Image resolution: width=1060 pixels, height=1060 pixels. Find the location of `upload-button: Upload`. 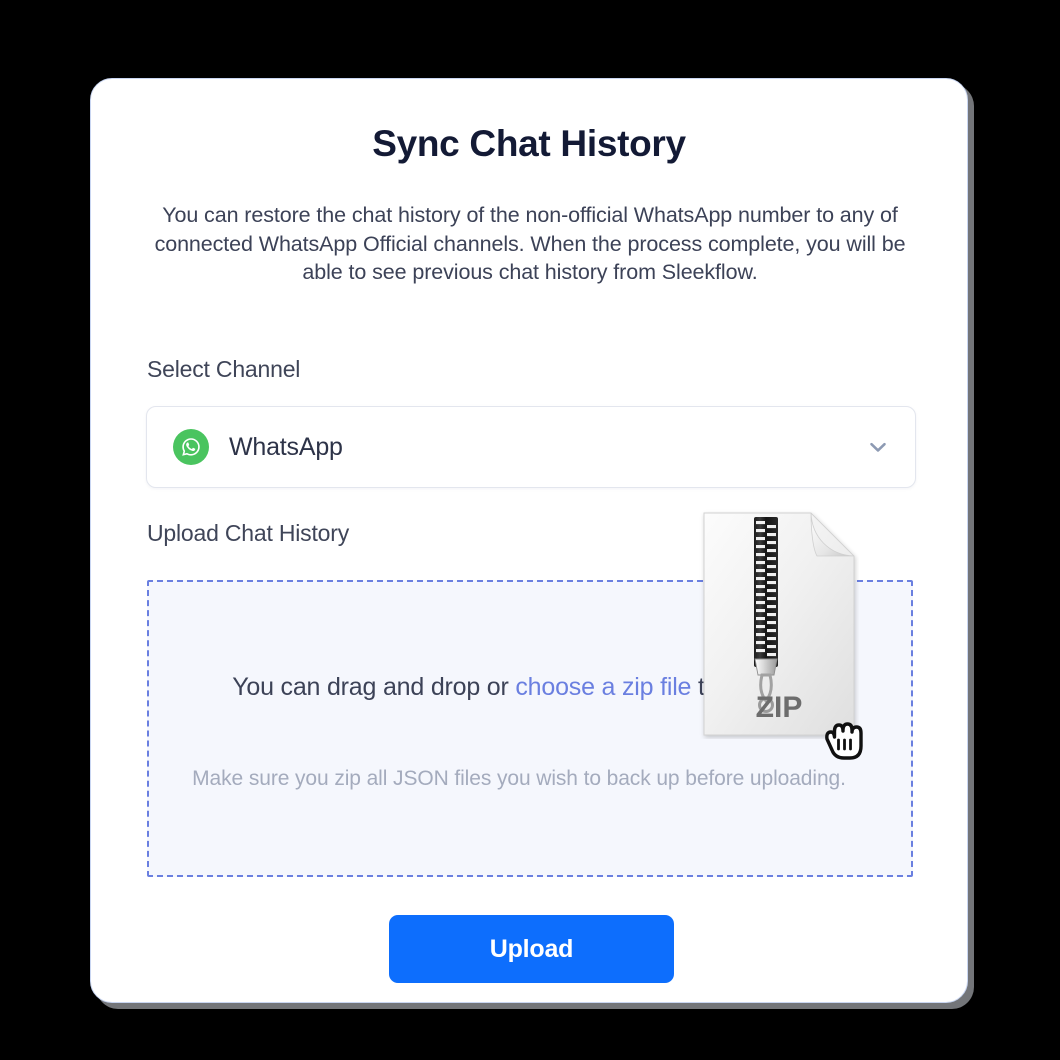

upload-button: Upload is located at coordinates (531, 949).